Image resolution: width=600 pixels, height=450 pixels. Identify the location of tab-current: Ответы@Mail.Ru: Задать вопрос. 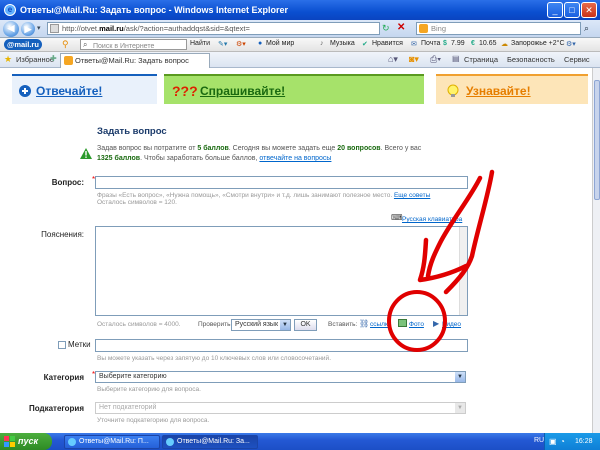
(135, 60).